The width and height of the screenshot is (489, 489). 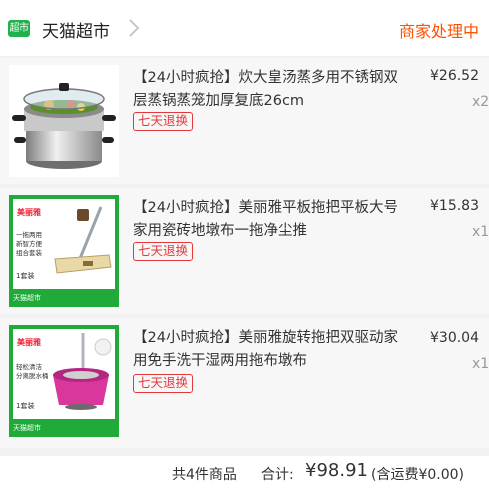 I want to click on product-price: ¥15.83, so click(x=454, y=206).